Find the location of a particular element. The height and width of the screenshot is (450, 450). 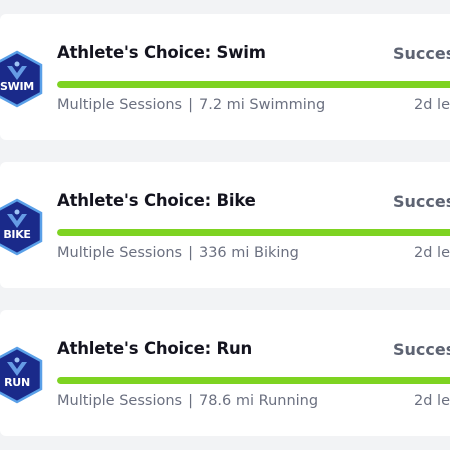

challenge-meta: Multiple Sessions | 7.2 mi Swimming is located at coordinates (191, 105).